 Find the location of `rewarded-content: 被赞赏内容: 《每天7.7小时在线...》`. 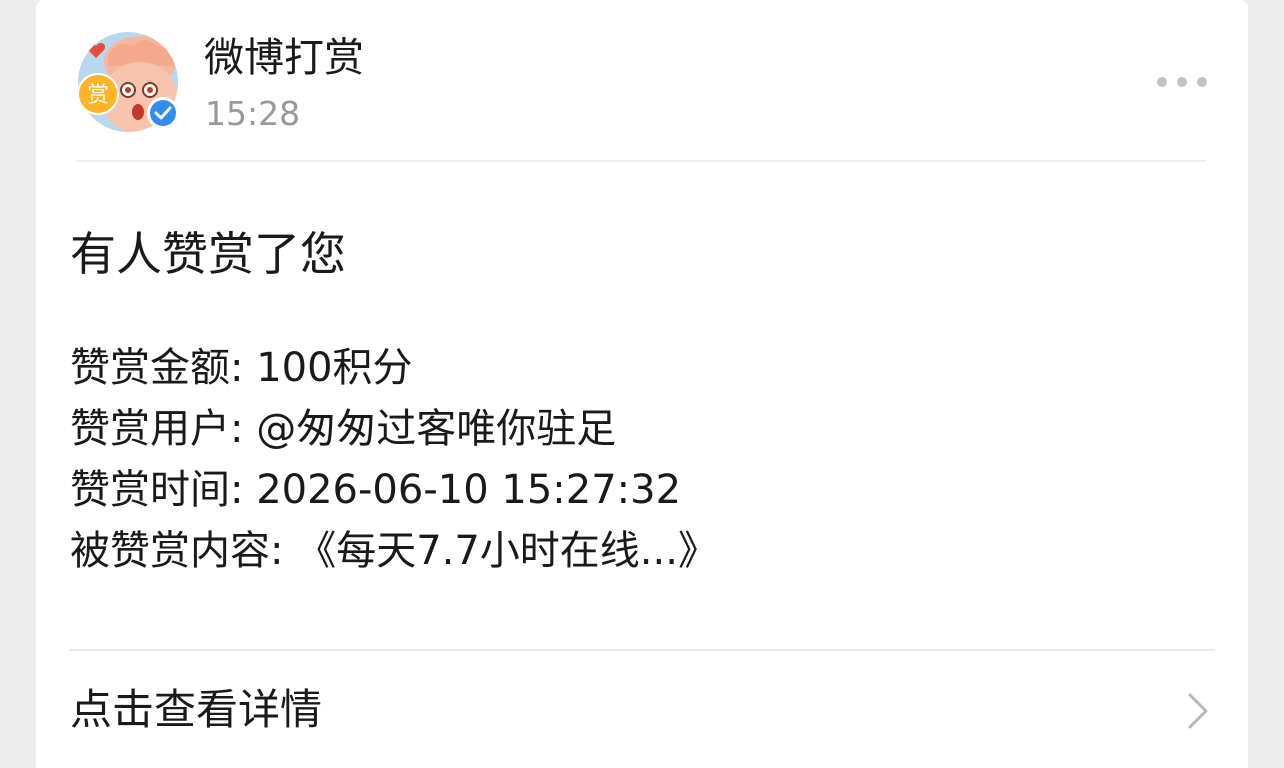

rewarded-content: 被赞赏内容: 《每天7.7小时在线...》 is located at coordinates (394, 551).